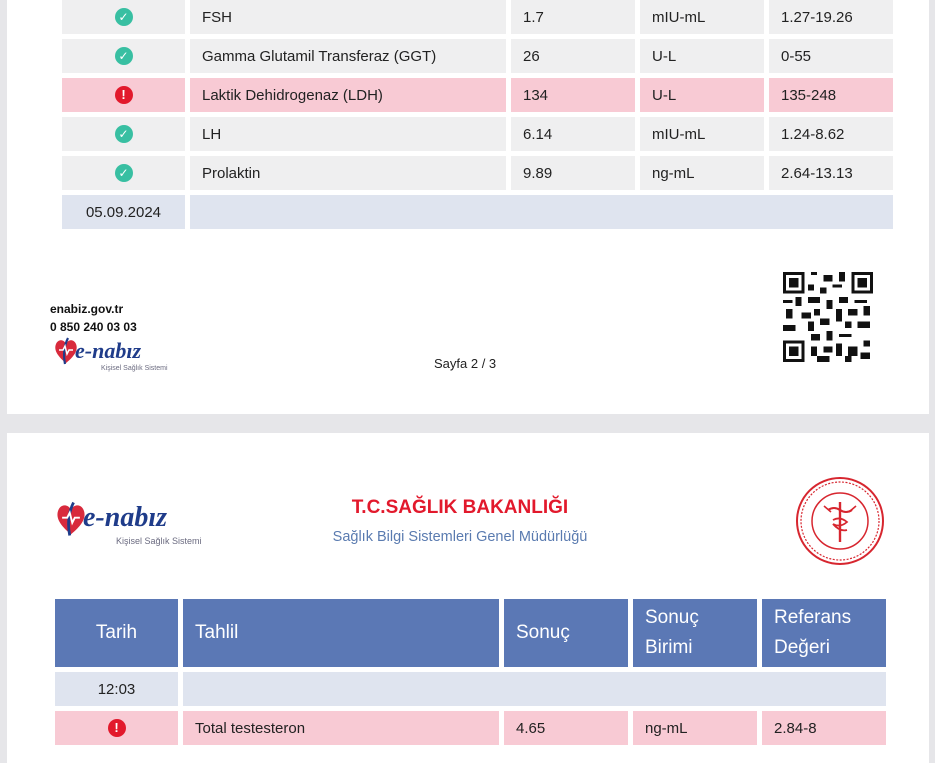 Image resolution: width=935 pixels, height=763 pixels. I want to click on test-reference: 0-55, so click(831, 56).